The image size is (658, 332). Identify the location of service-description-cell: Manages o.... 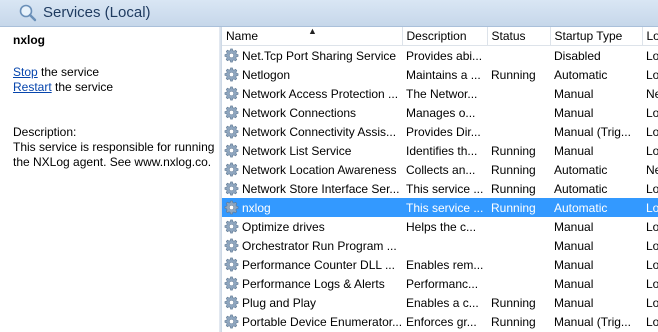
(441, 112).